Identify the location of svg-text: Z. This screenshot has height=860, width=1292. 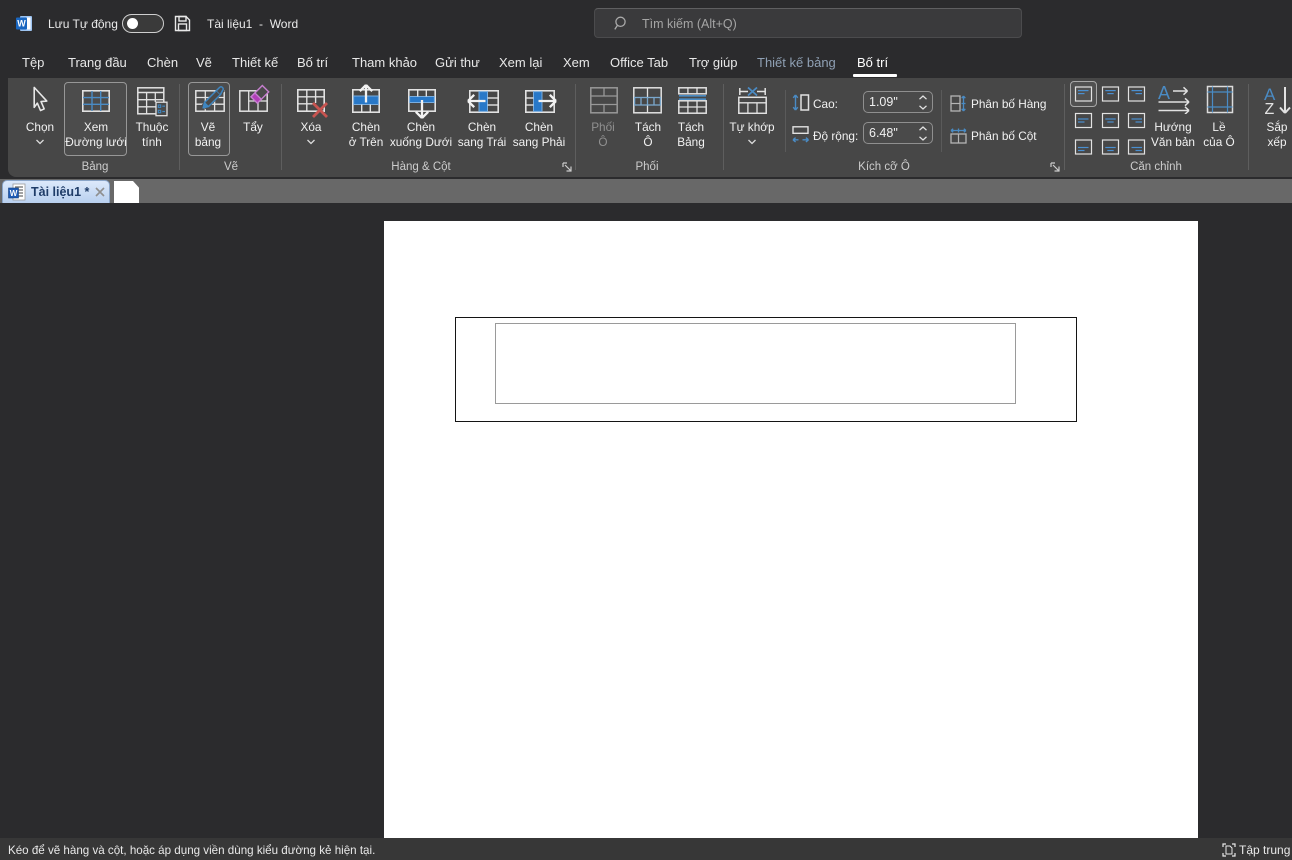
(1270, 108).